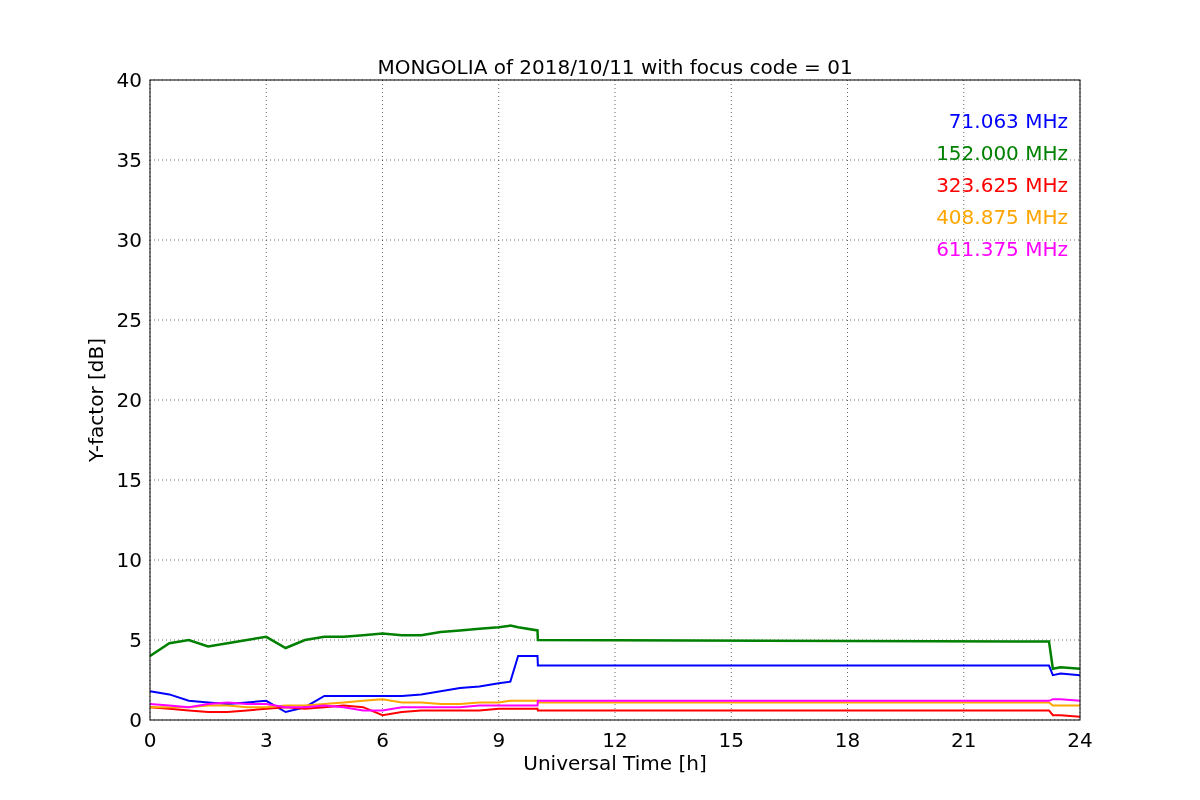 Image resolution: width=1200 pixels, height=800 pixels. Describe the element at coordinates (1002, 185) in the screenshot. I see `legend-label: 323.625 MHz` at that location.